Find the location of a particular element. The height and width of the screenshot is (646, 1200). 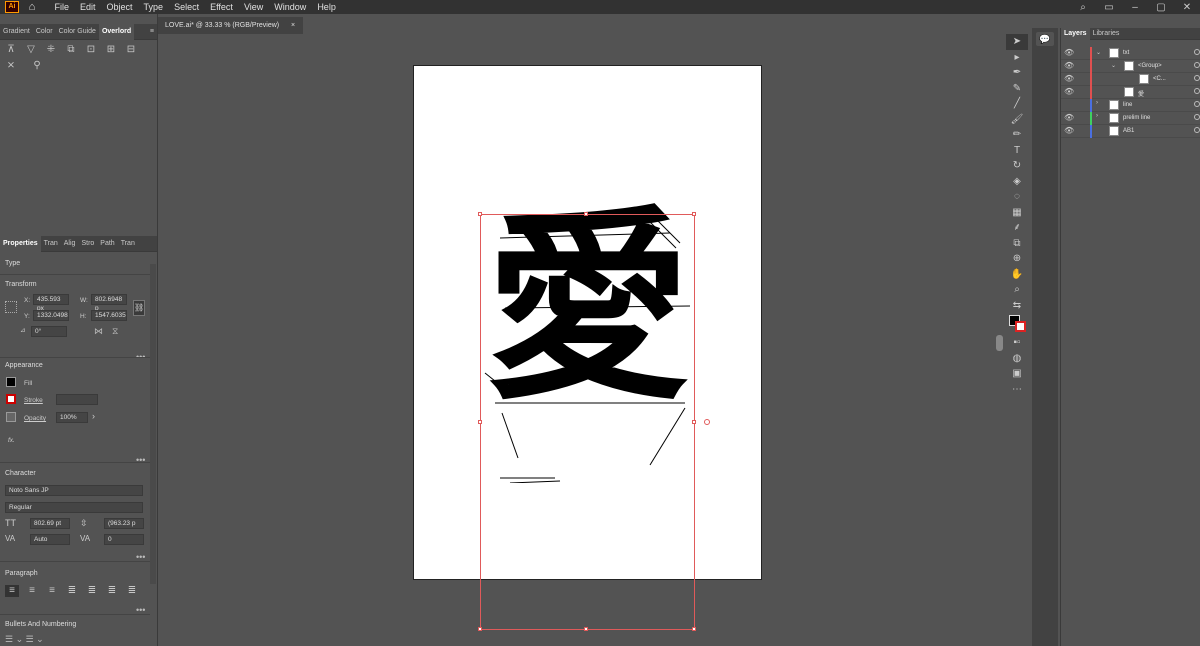

line-tool-icon: ╱ is located at coordinates (1017, 104).